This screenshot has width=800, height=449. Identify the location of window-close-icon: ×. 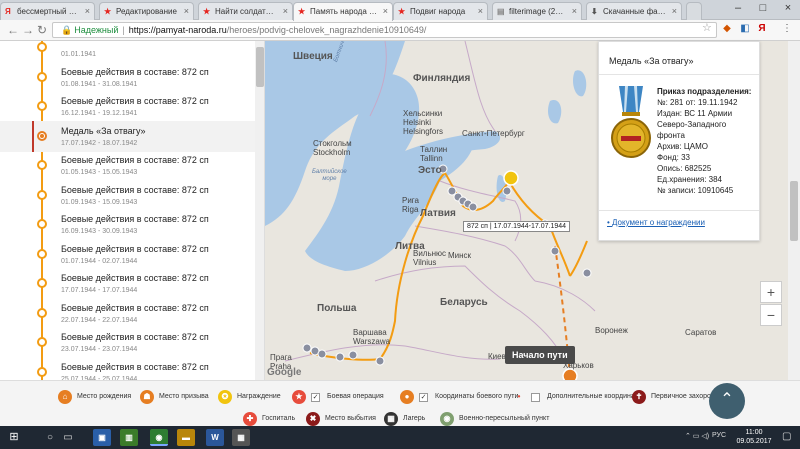
(788, 8).